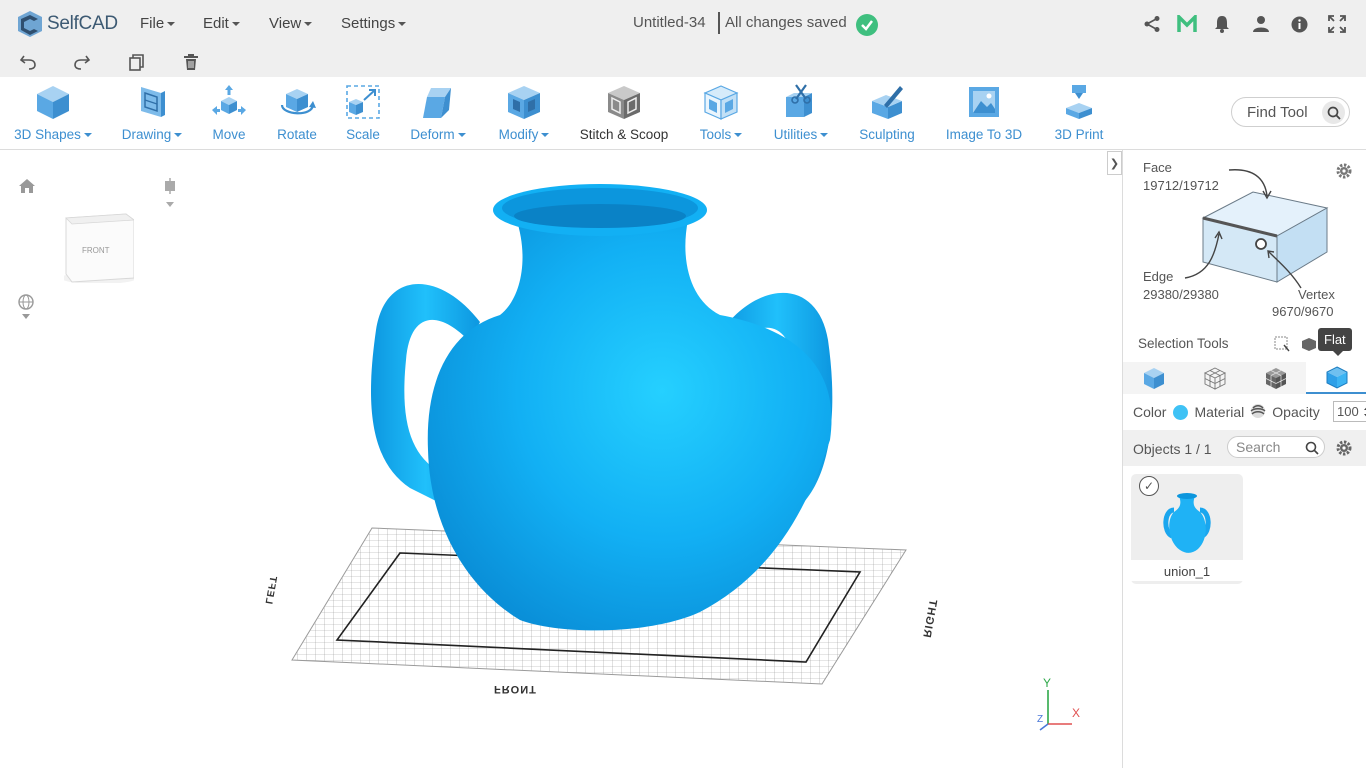 This screenshot has height=768, width=1366. I want to click on mode-flat-icon, so click(1336, 378).